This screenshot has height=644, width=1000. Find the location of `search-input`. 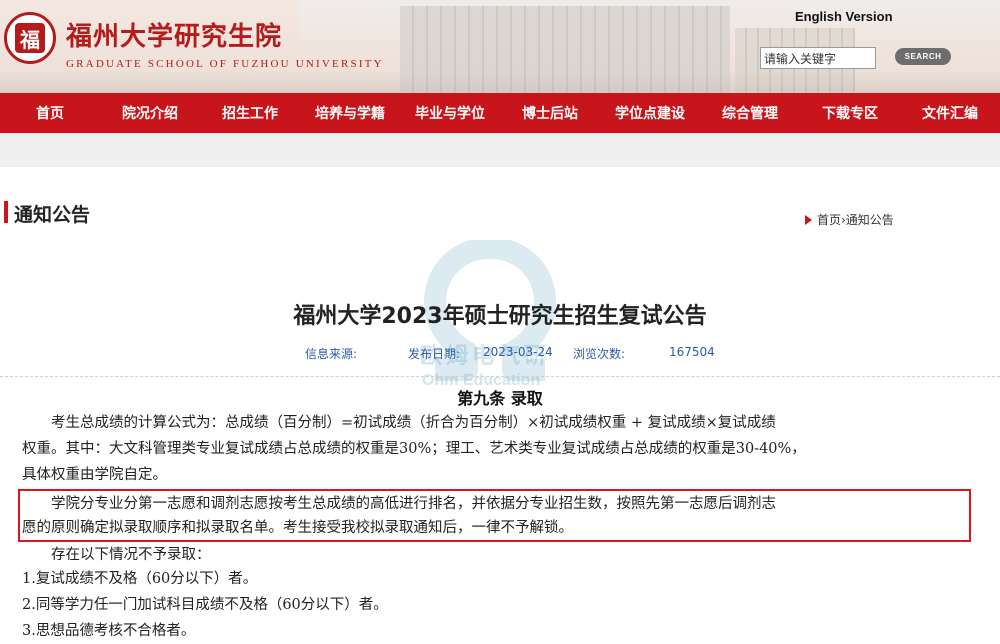

search-input is located at coordinates (818, 58).